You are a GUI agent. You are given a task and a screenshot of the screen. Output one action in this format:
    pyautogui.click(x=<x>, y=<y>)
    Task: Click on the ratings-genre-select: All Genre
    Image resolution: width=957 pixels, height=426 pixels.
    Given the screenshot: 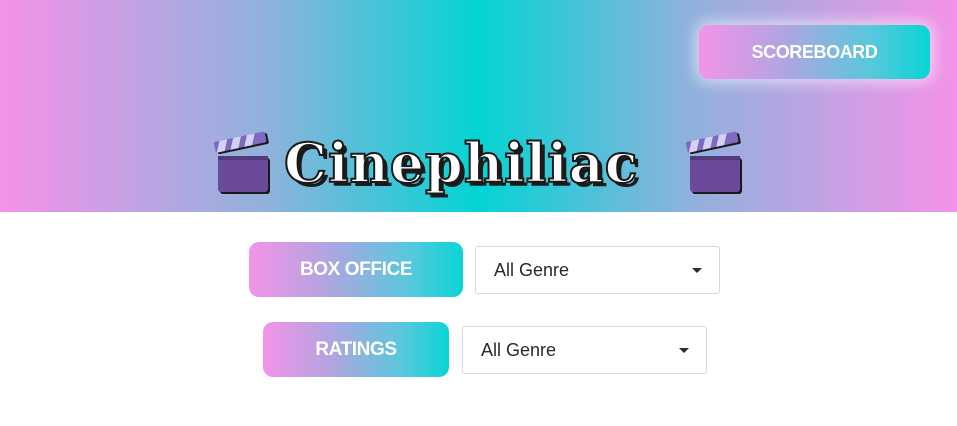 What is the action you would take?
    pyautogui.click(x=584, y=350)
    